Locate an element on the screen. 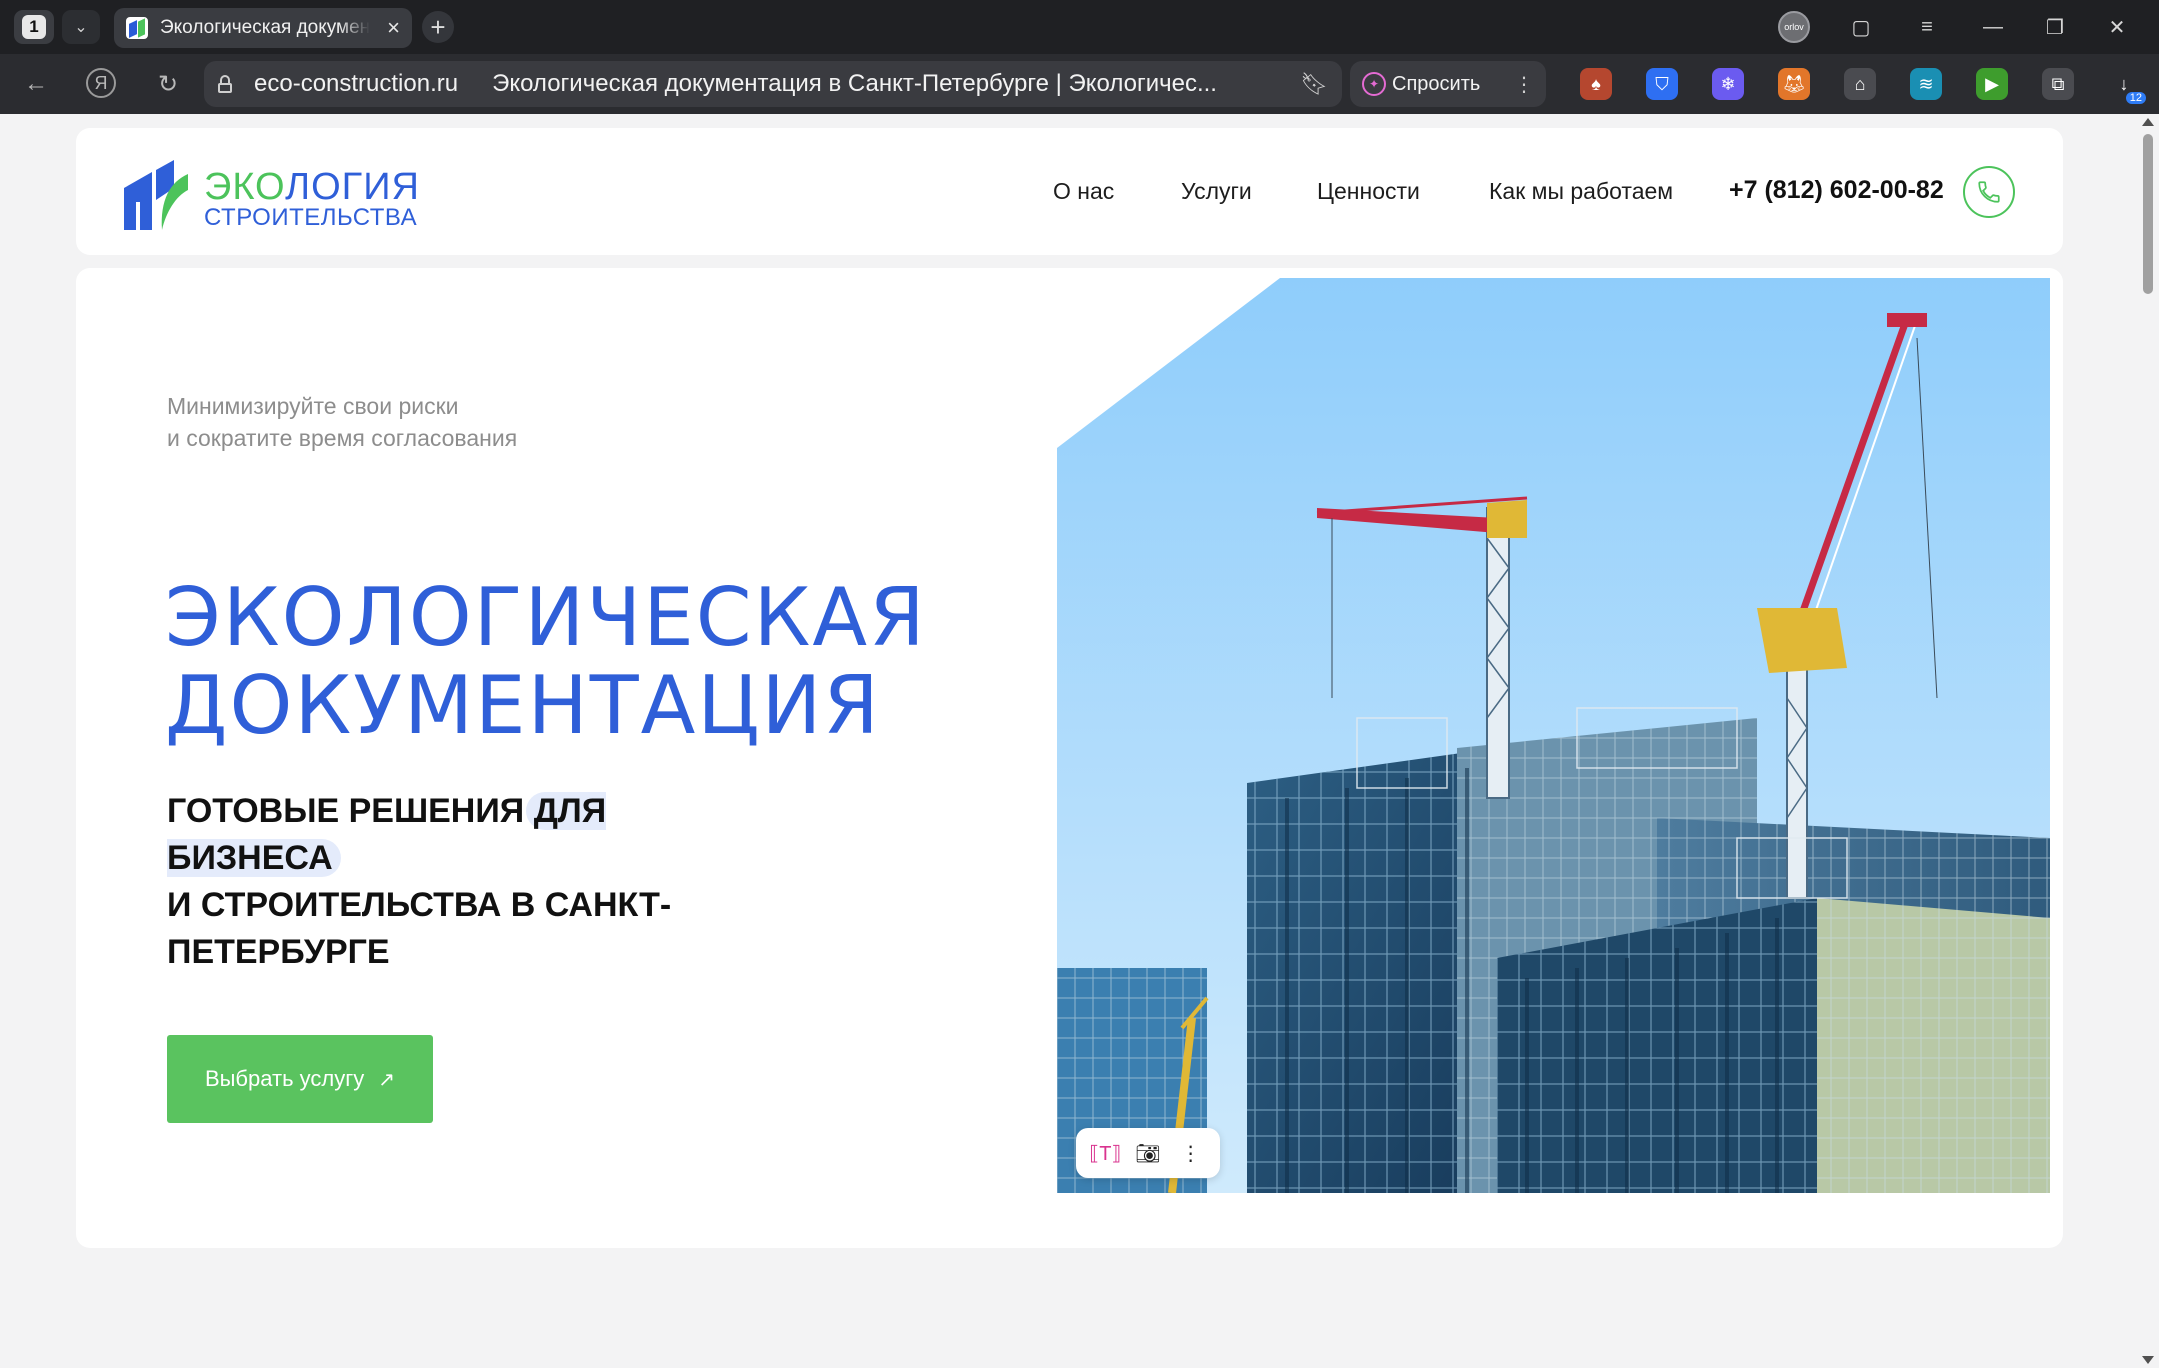 The image size is (2159, 1368). choose-service-button: Выбрать услугу ↗ is located at coordinates (300, 1079).